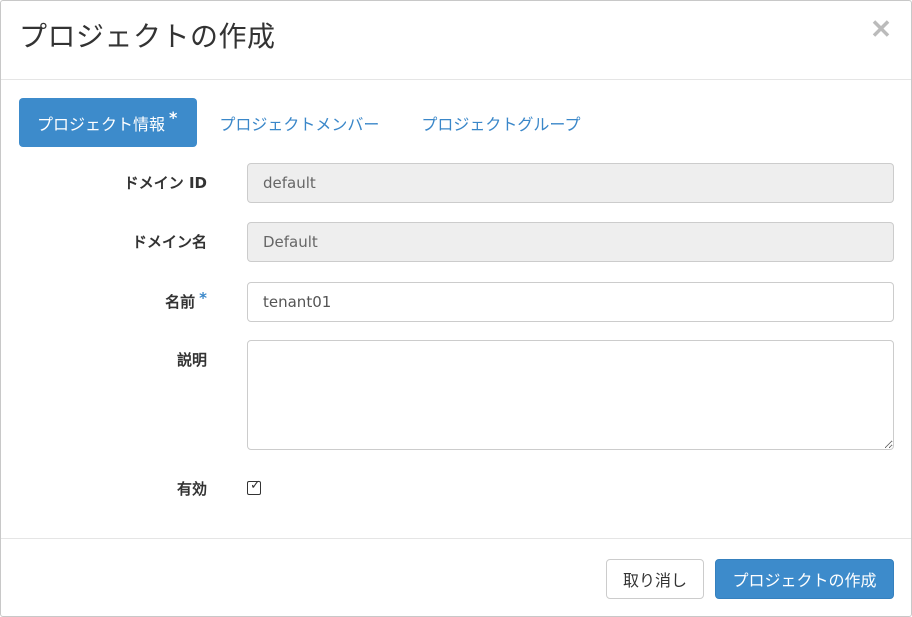  I want to click on modal-footer: 取り消し プロジェクトの作成, so click(456, 577).